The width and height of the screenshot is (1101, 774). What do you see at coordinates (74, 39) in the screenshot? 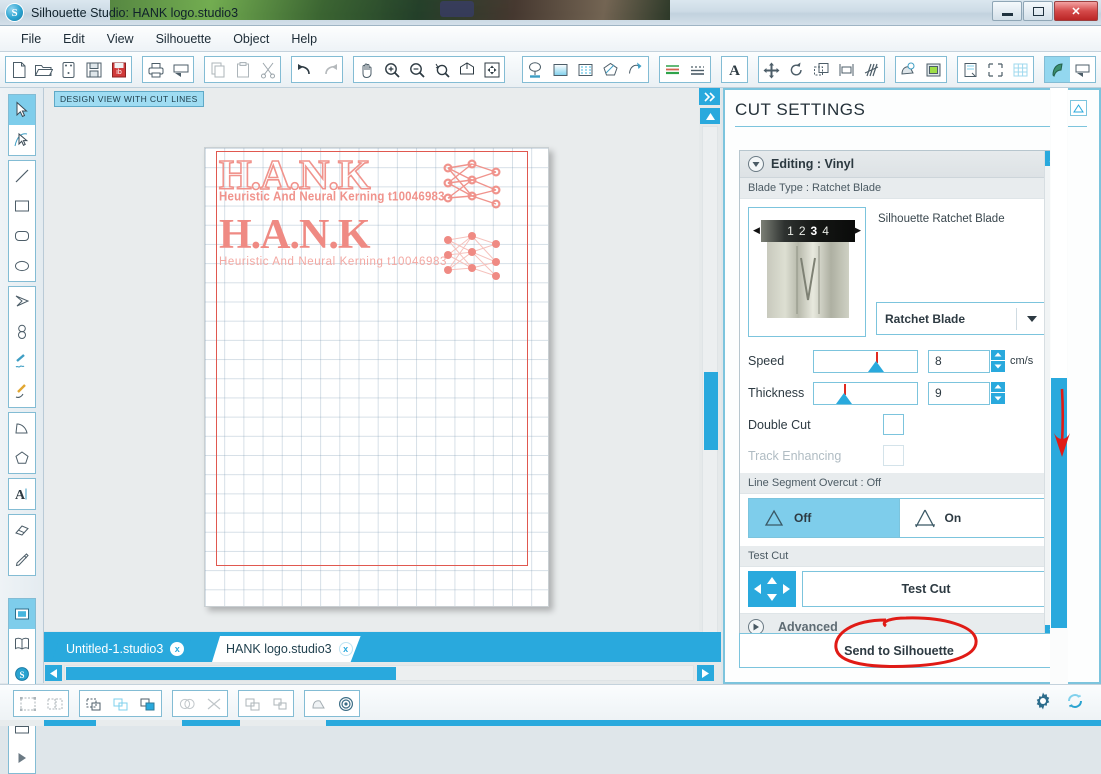
I see `menu-edit: Edit` at bounding box center [74, 39].